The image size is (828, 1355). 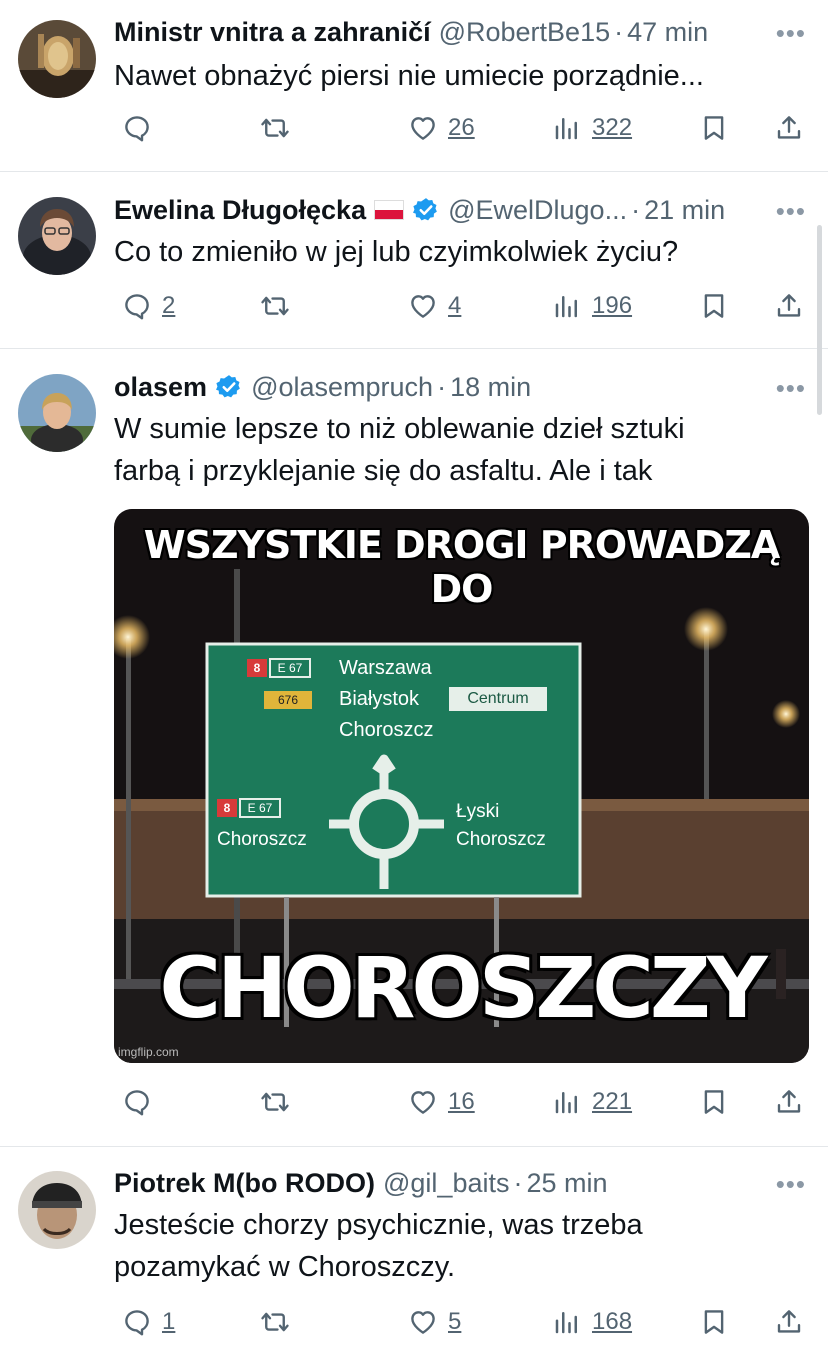 What do you see at coordinates (148, 1052) in the screenshot?
I see `meme-watermark: imgflip.com` at bounding box center [148, 1052].